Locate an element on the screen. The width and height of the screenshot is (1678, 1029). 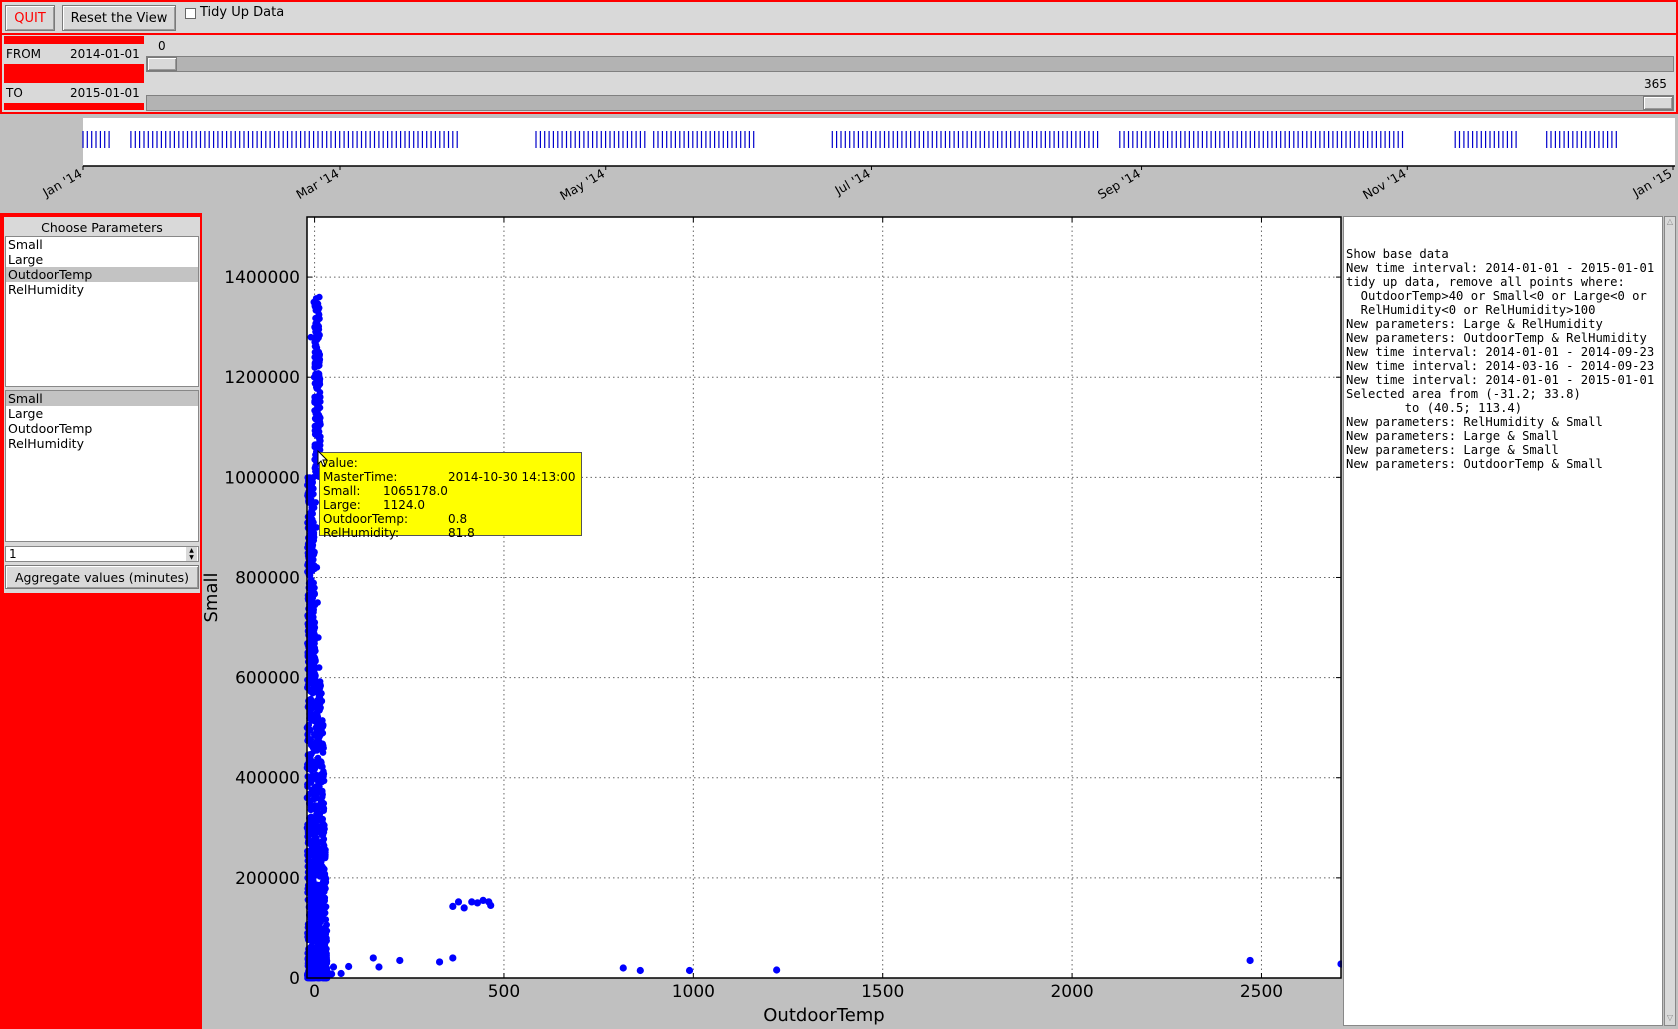
tooltip-key: RelHumidity: is located at coordinates (361, 533).